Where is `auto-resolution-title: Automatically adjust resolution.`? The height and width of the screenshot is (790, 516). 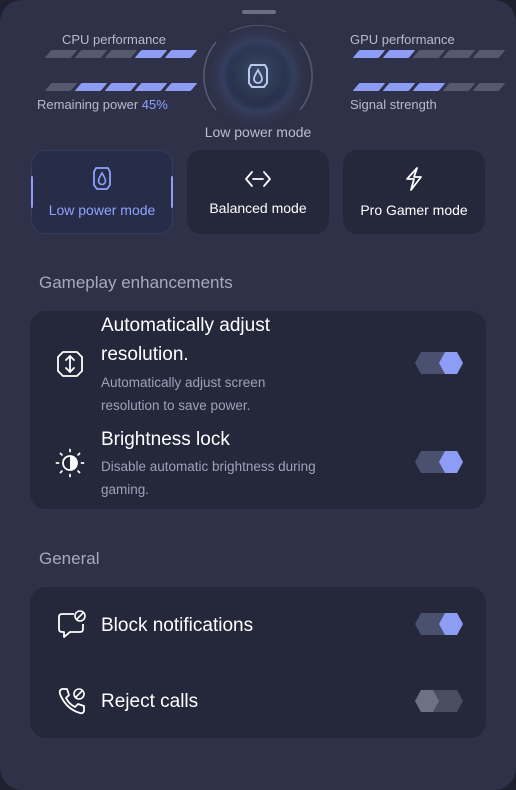
auto-resolution-title: Automatically adjust resolution. is located at coordinates (185, 340).